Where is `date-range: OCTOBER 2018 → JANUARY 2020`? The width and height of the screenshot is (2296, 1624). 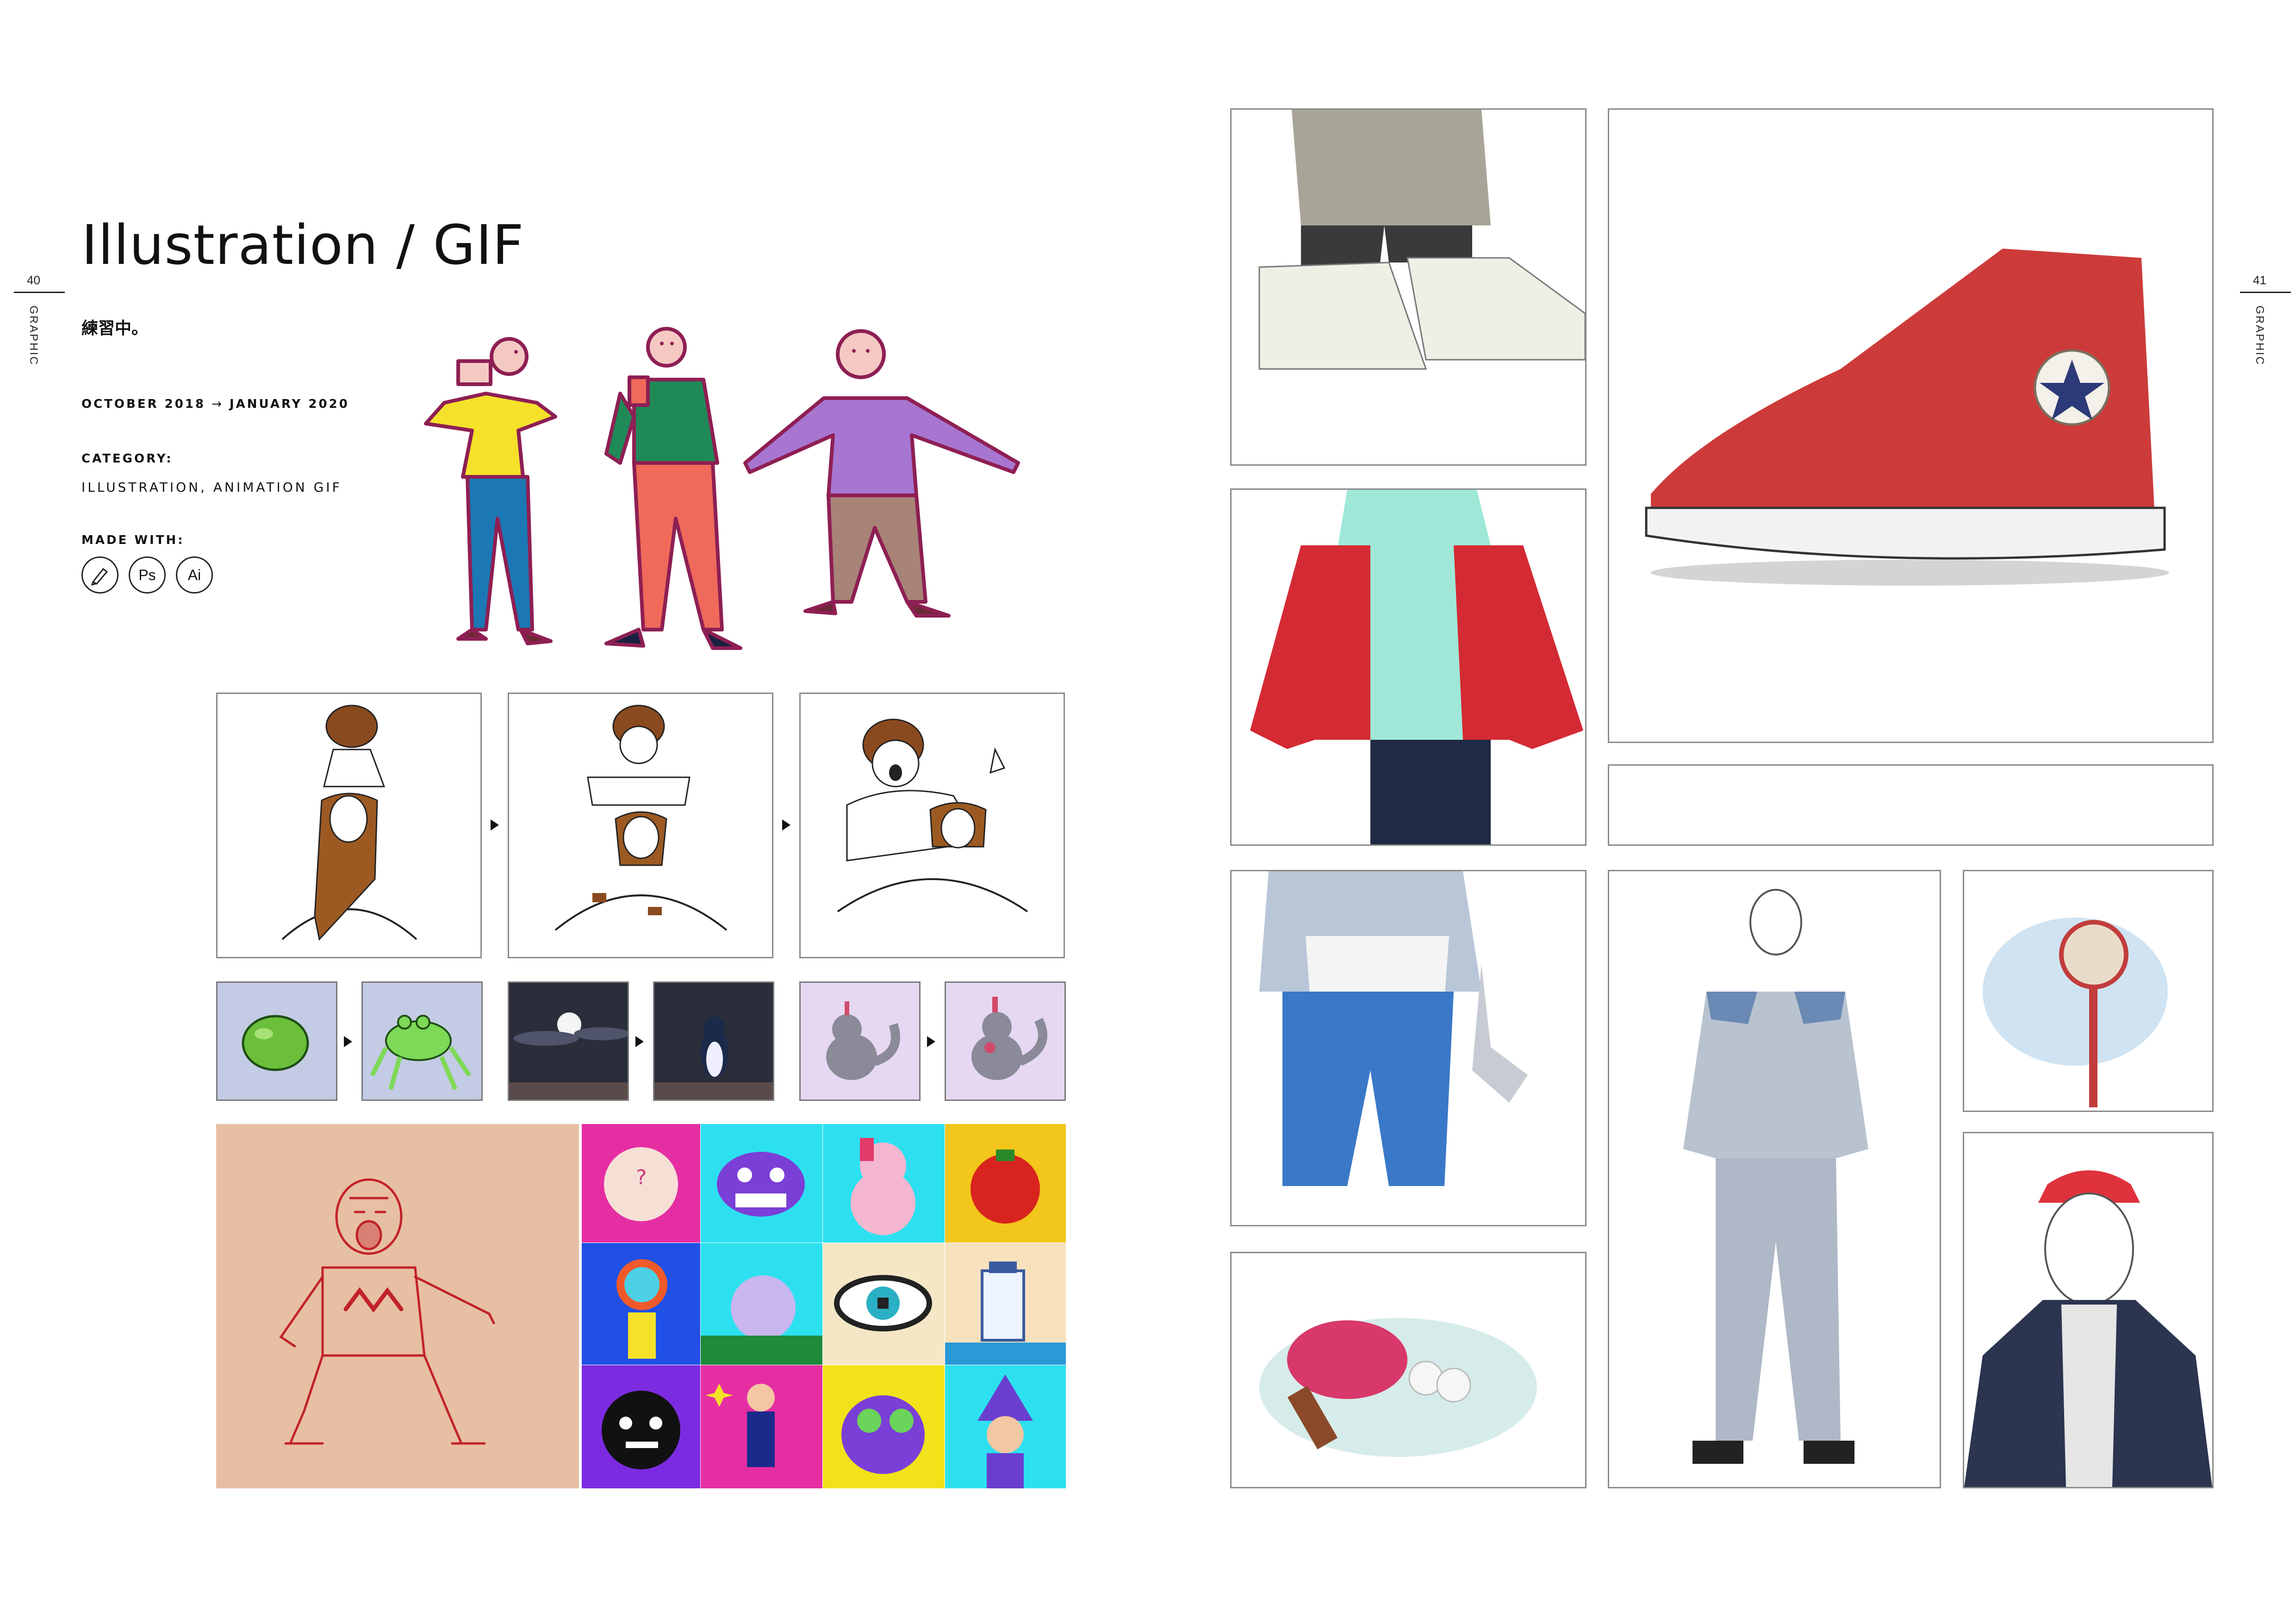 date-range: OCTOBER 2018 → JANUARY 2020 is located at coordinates (215, 404).